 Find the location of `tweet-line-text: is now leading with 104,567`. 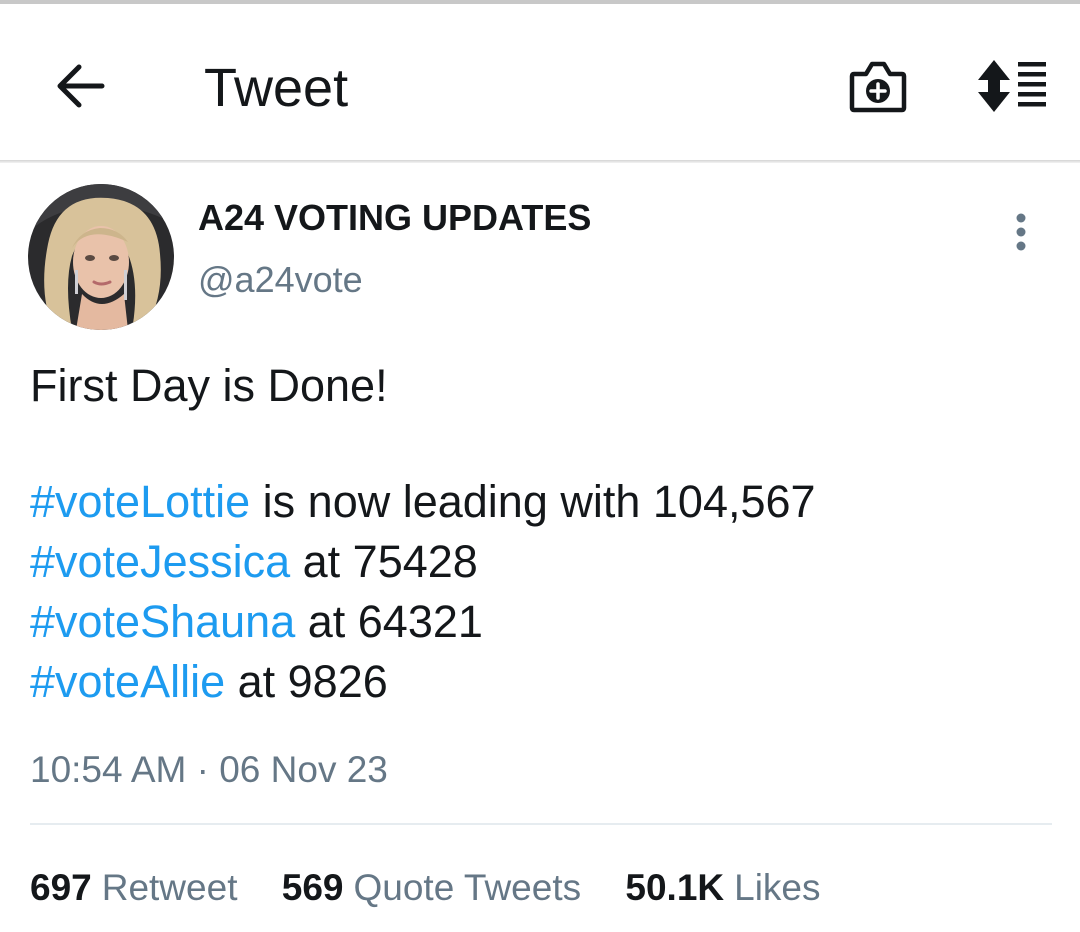

tweet-line-text: is now leading with 104,567 is located at coordinates (533, 501).